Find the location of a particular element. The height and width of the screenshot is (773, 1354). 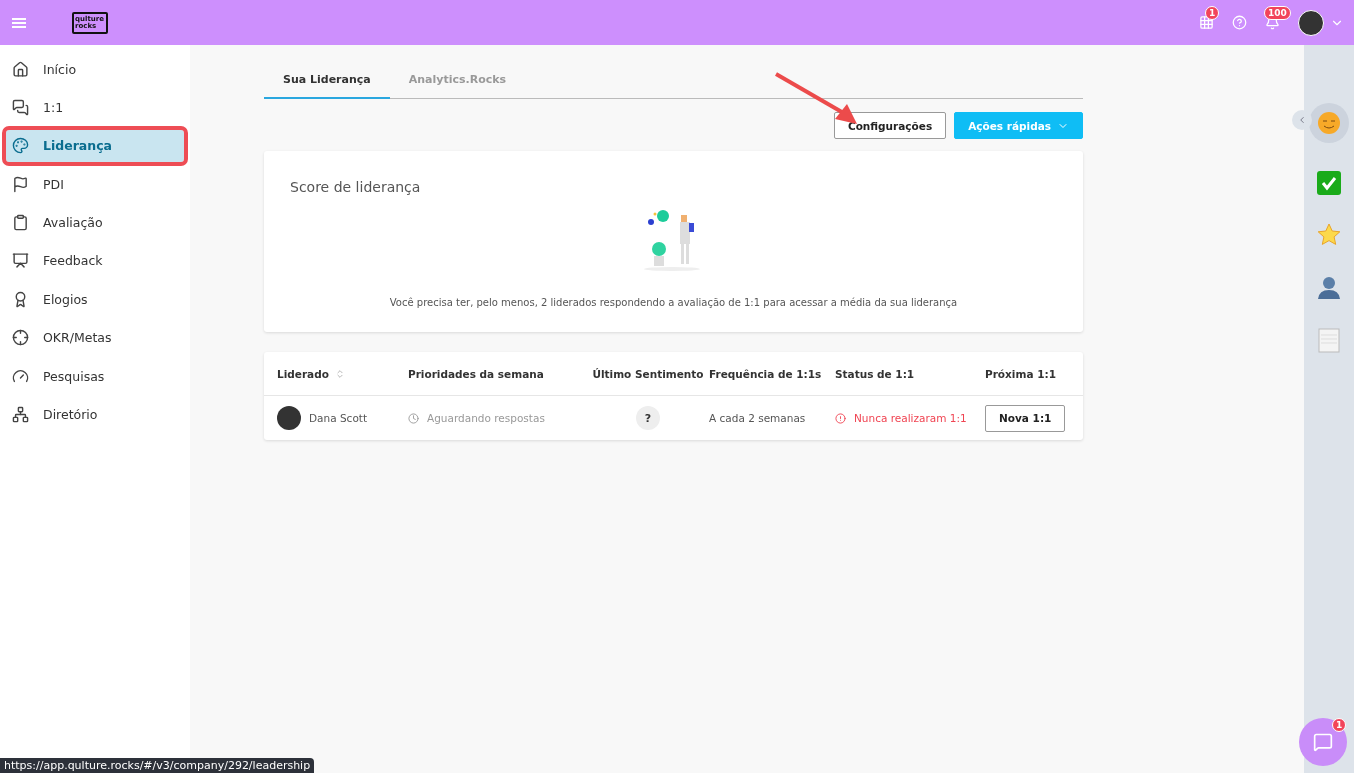

sidebar-item-label: Avaliação is located at coordinates (73, 223).